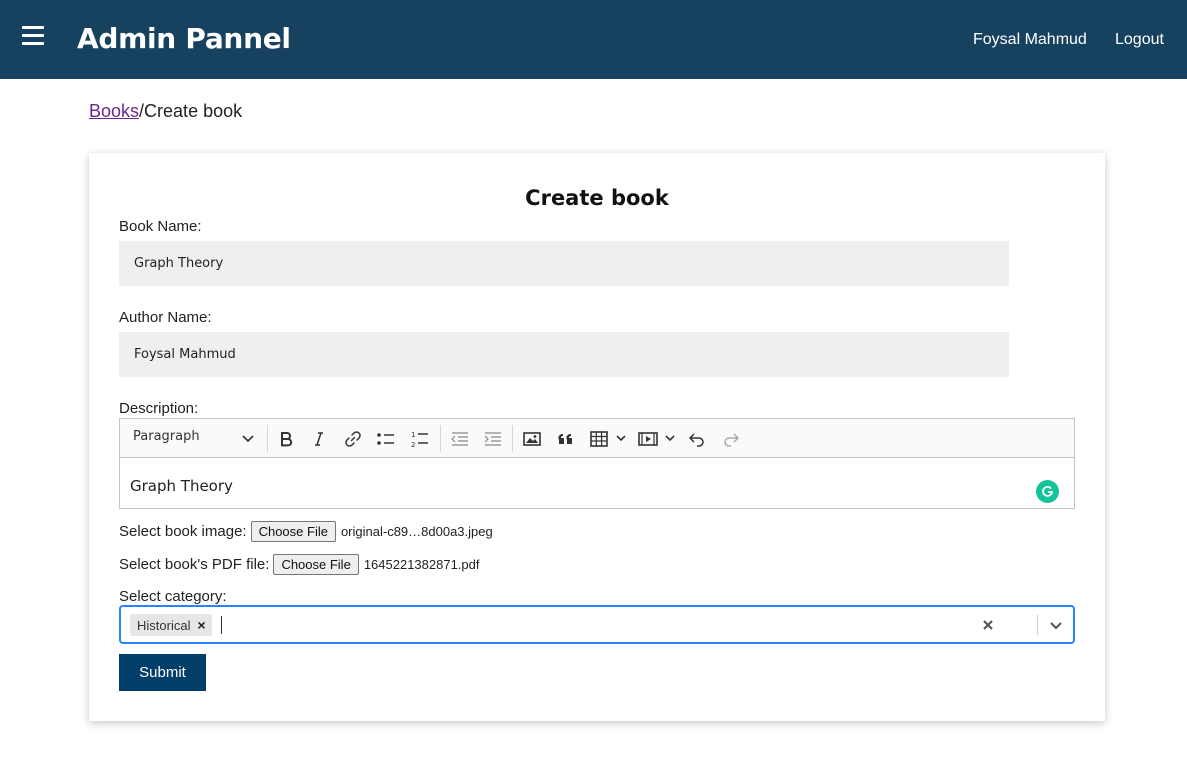  Describe the element at coordinates (421, 564) in the screenshot. I see `book-pdf-file-name: 1645221382871.pdf` at that location.